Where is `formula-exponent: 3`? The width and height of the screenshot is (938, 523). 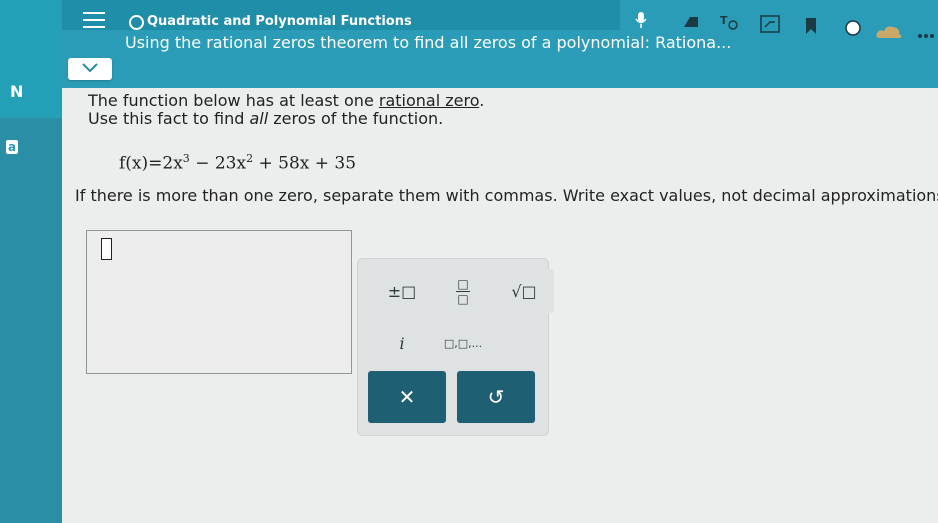
formula-exponent: 3 is located at coordinates (186, 158).